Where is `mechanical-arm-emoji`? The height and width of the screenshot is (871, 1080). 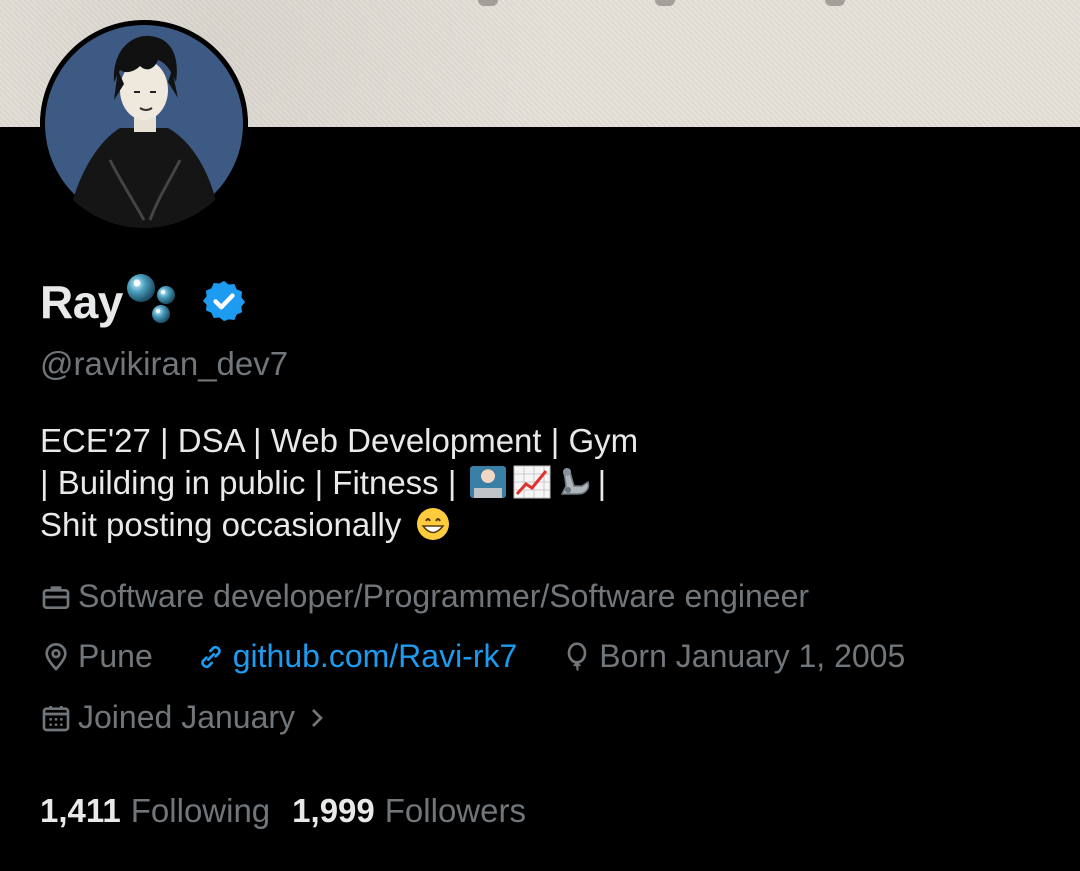 mechanical-arm-emoji is located at coordinates (576, 482).